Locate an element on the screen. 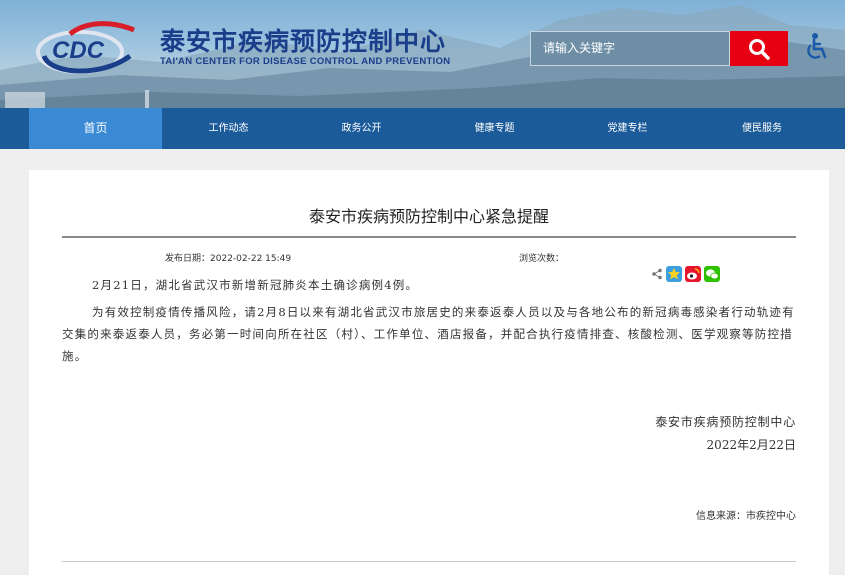 This screenshot has width=845, height=575. site-title: 泰安市疾病预防控制中心 is located at coordinates (303, 41).